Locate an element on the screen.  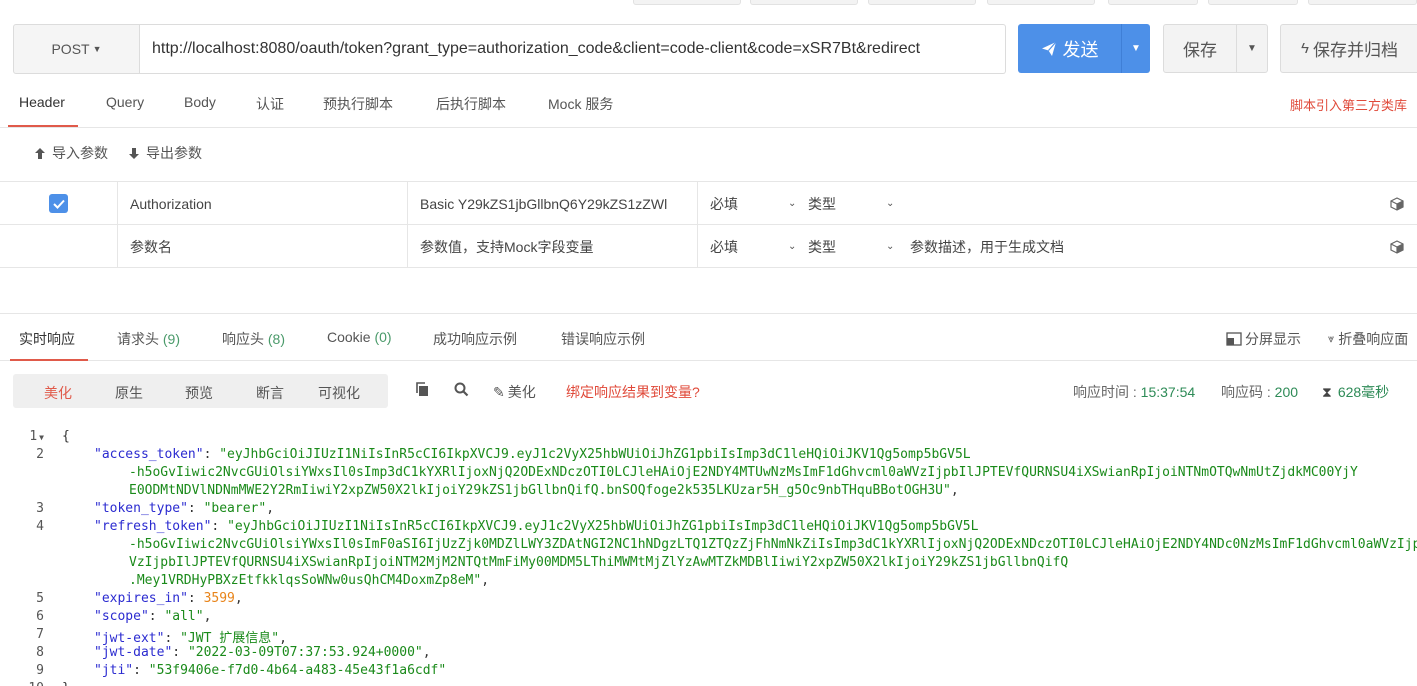
view-mode-segment: 美化 原生 预览 断言 可视化 is located at coordinates (200, 391).